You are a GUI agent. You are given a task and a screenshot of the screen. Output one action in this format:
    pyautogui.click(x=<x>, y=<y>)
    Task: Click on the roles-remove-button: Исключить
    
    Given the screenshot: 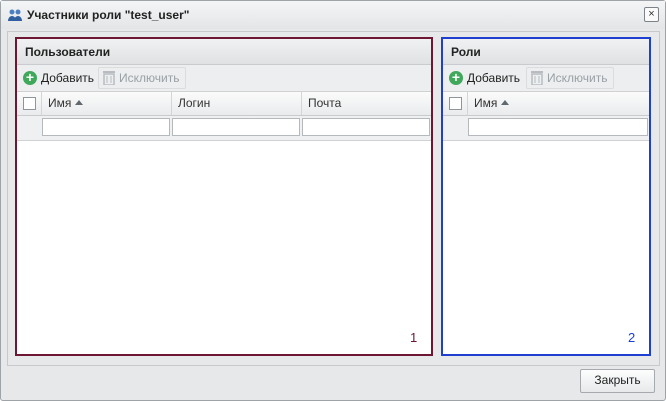 What is the action you would take?
    pyautogui.click(x=570, y=78)
    